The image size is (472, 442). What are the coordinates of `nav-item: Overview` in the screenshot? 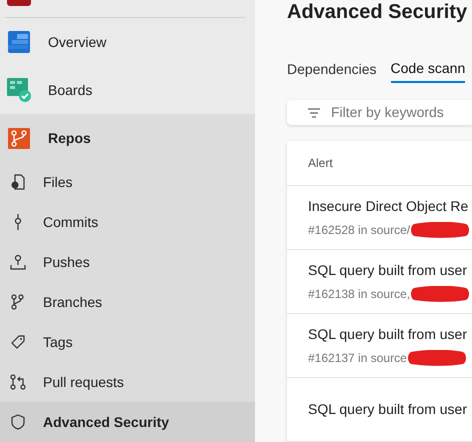 It's located at (127, 42).